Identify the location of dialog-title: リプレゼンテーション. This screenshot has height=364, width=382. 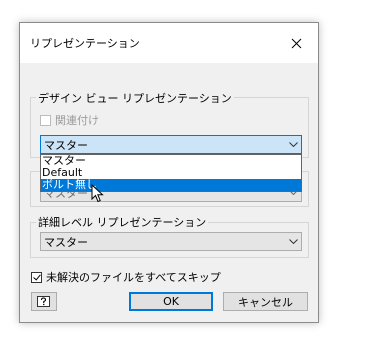
(85, 43).